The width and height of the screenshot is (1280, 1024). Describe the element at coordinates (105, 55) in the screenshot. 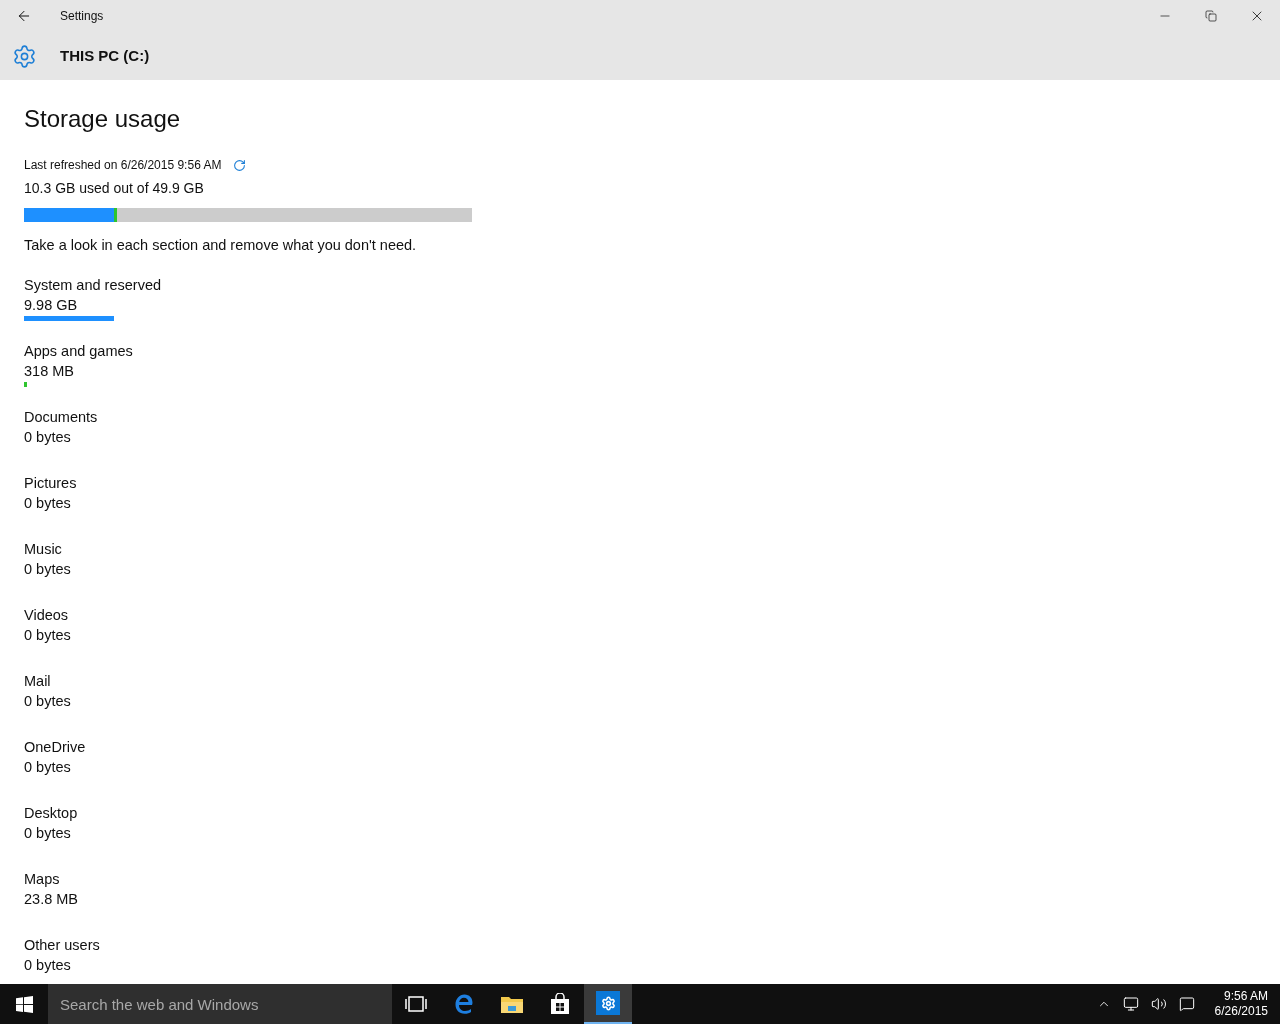

I see `page-header: THIS PC (C:)` at that location.